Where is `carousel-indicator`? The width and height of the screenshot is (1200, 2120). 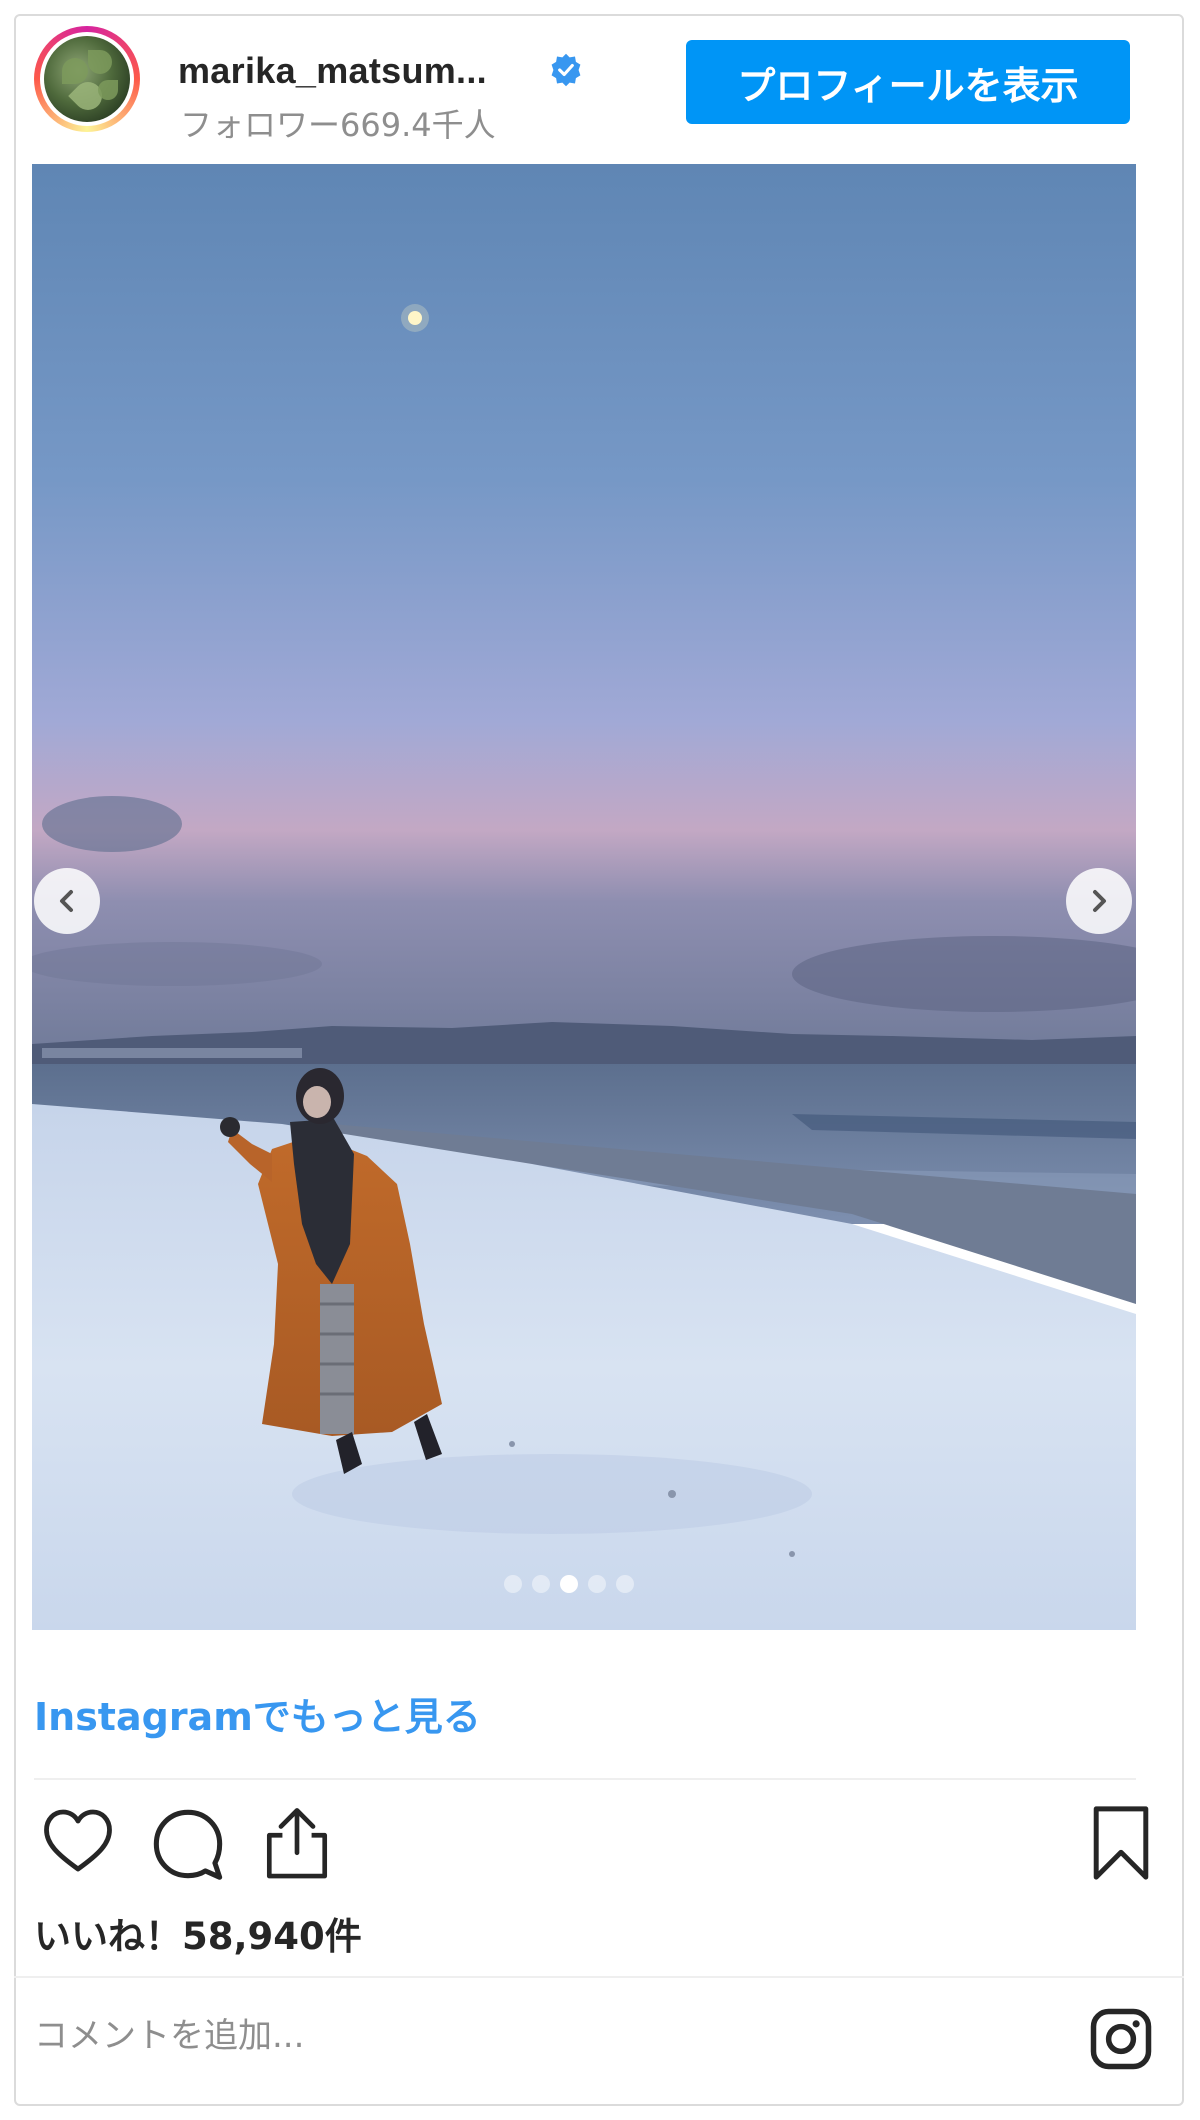
carousel-indicator is located at coordinates (569, 1584).